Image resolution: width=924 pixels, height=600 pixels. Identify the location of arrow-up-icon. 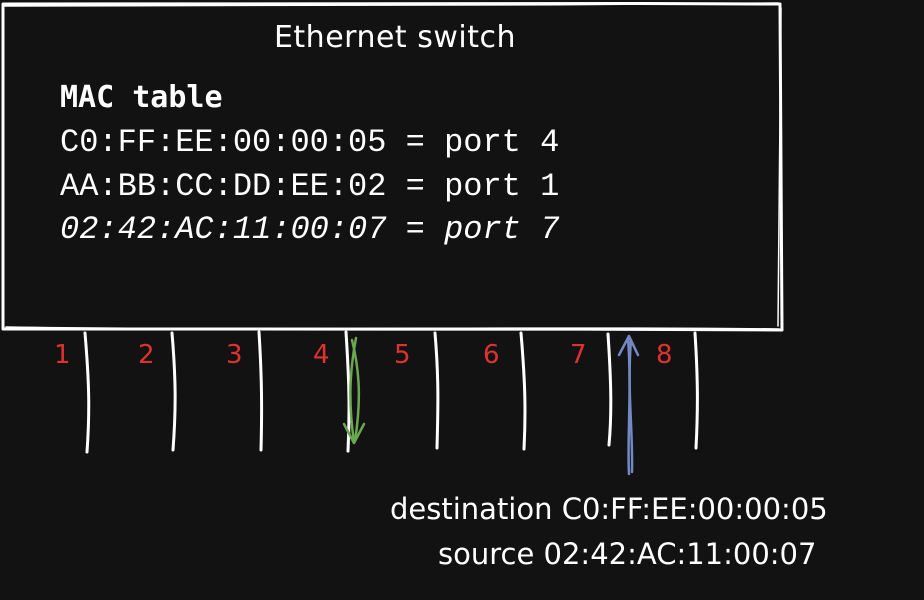
(628, 405).